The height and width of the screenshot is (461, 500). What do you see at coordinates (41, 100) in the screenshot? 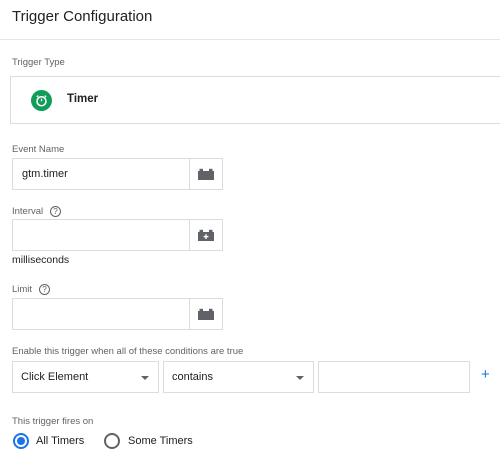
I see `timer-icon` at bounding box center [41, 100].